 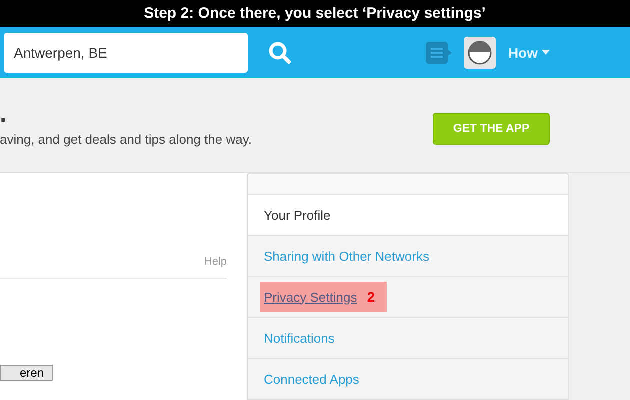 I want to click on sidebar-link: Sharing with Other Networks, so click(x=347, y=256).